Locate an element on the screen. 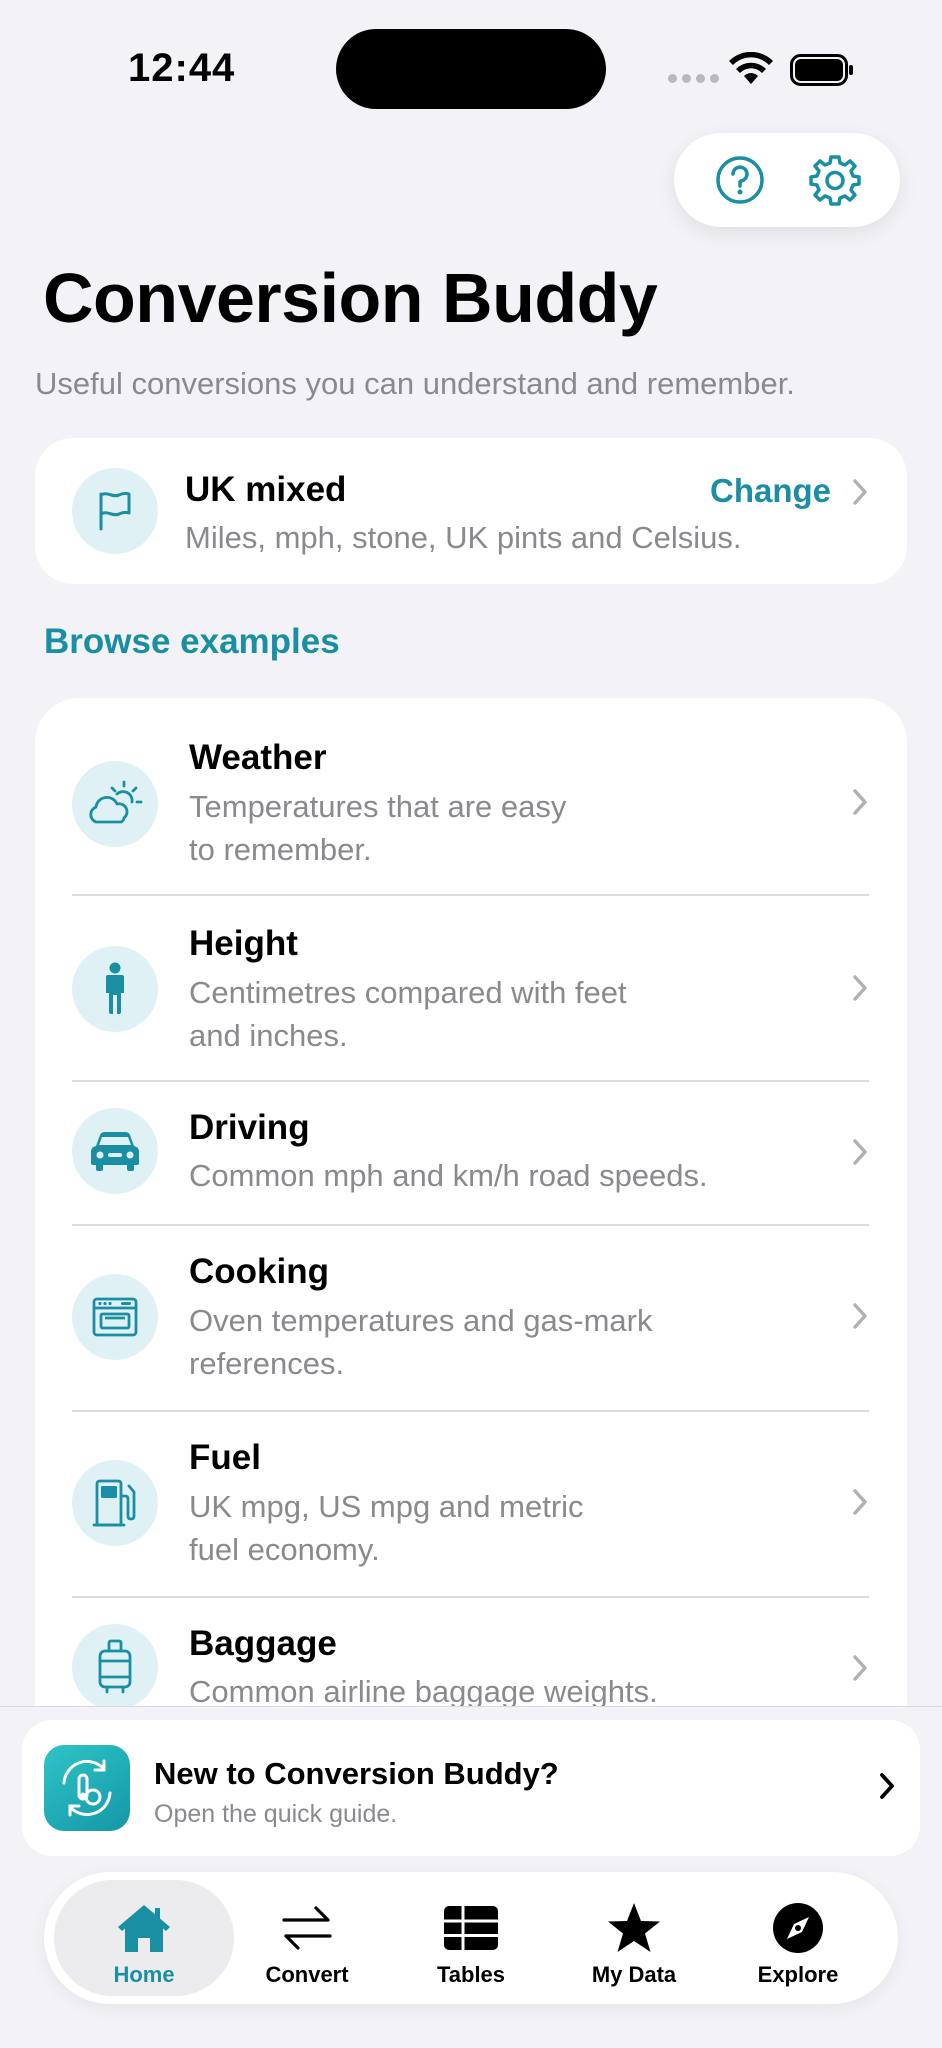 This screenshot has width=942, height=2048. list-item-driving: Driving Common mph and km/h road speeds. is located at coordinates (471, 1153).